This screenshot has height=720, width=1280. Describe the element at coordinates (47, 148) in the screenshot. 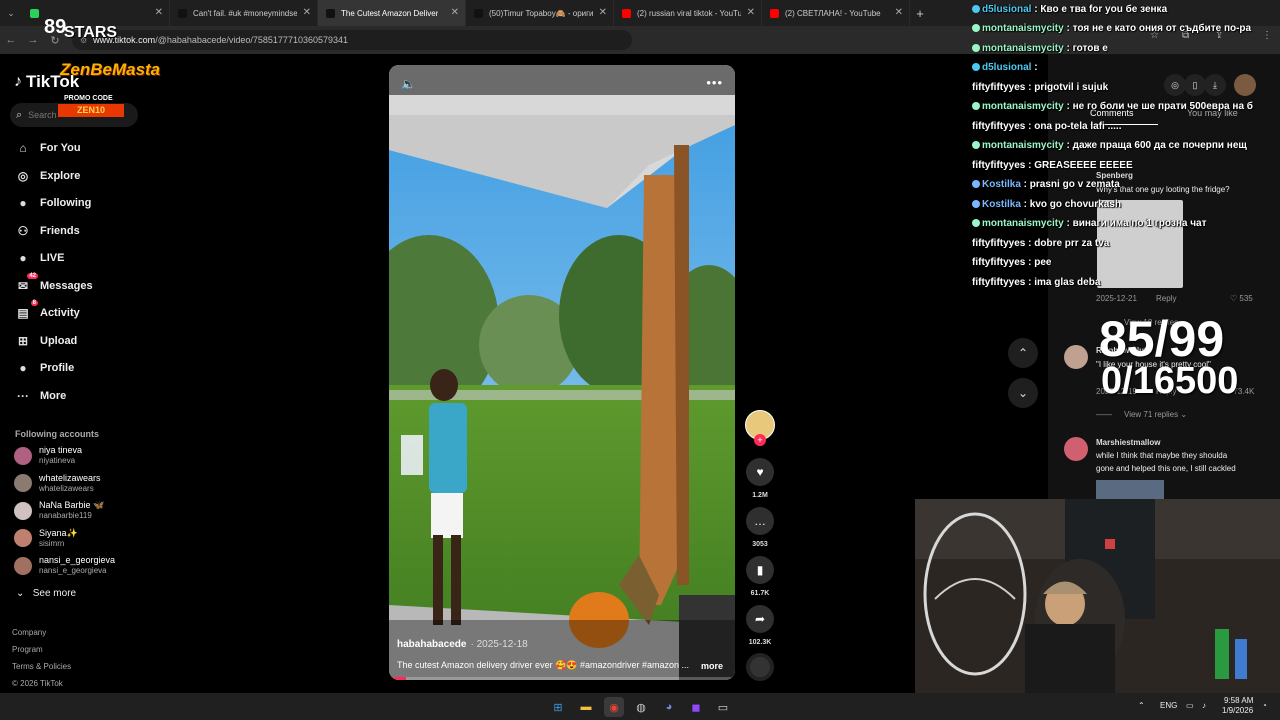

I see `sidebar-item-for-you: ⌂ For You` at that location.